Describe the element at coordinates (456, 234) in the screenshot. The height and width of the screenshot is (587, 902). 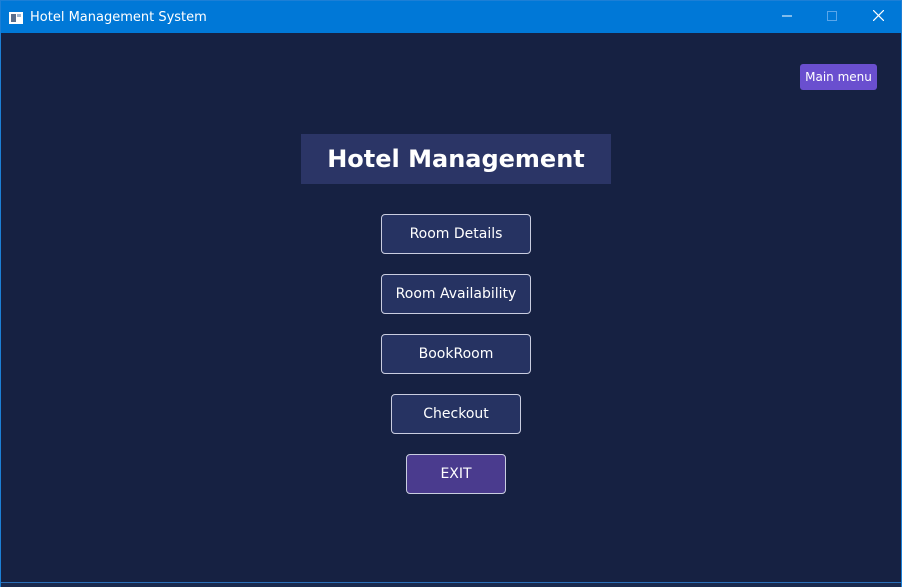
I see `room-details-button: Room Details` at that location.